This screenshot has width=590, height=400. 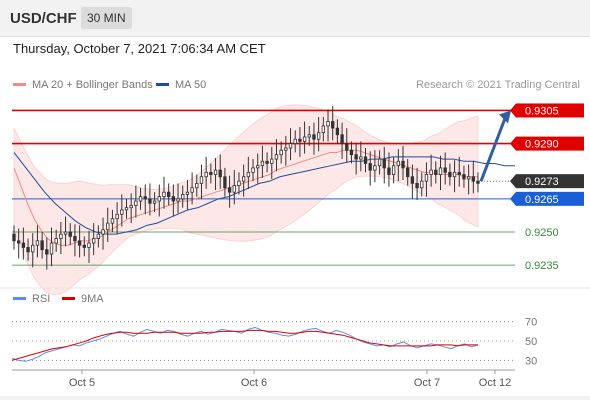 I want to click on level-badge-tip-0.9290, so click(x=513, y=143).